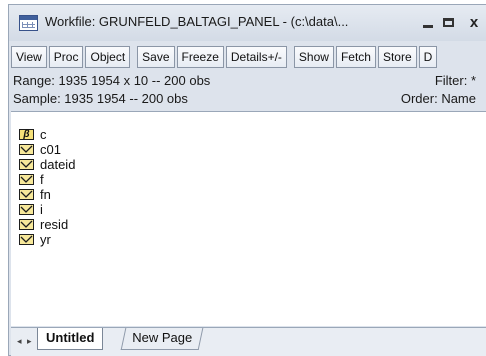  Describe the element at coordinates (474, 23) in the screenshot. I see `close-button: x` at that location.